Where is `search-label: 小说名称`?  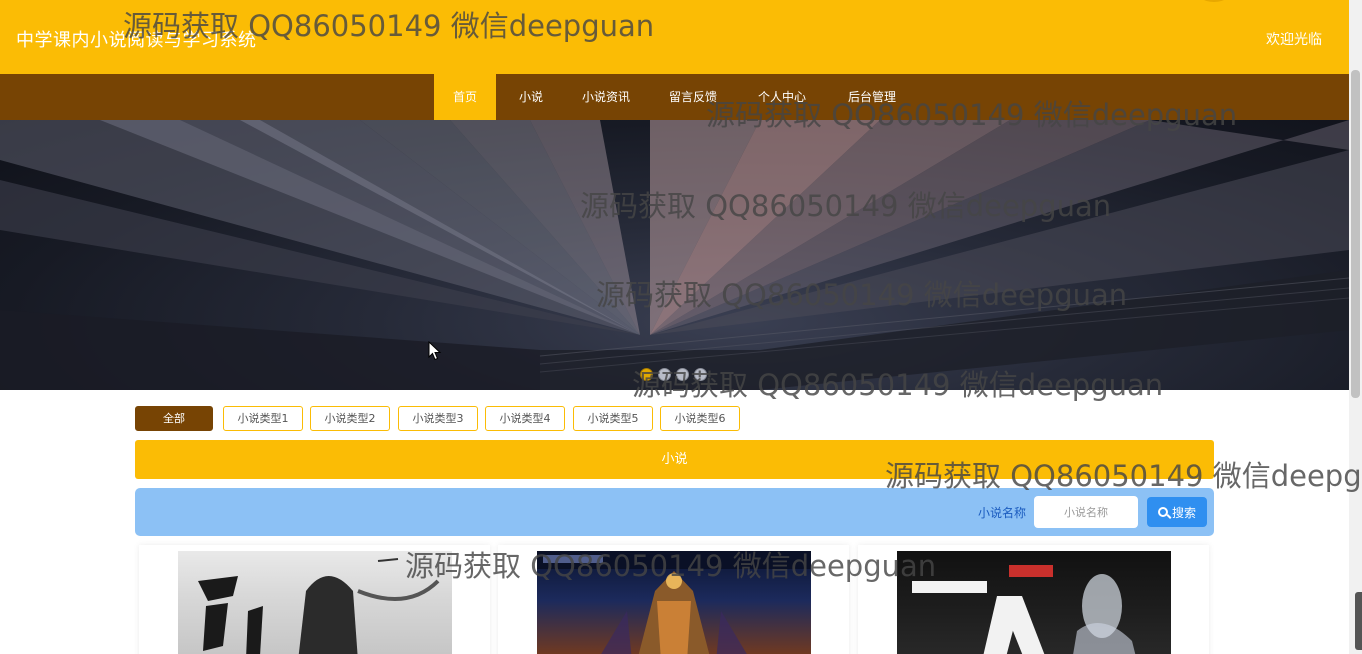 search-label: 小说名称 is located at coordinates (1002, 513).